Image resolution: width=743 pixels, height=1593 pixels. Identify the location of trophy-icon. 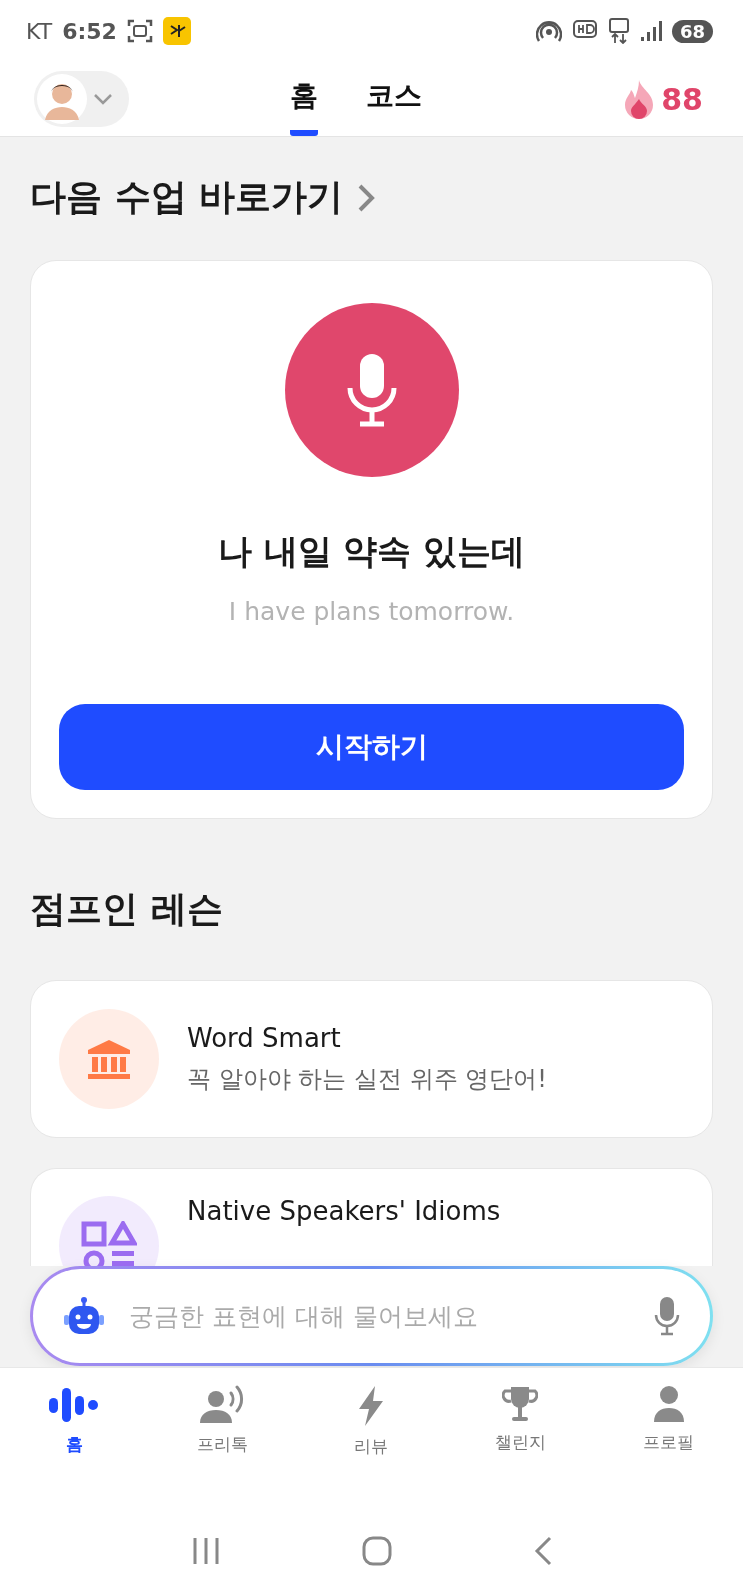
(520, 1404).